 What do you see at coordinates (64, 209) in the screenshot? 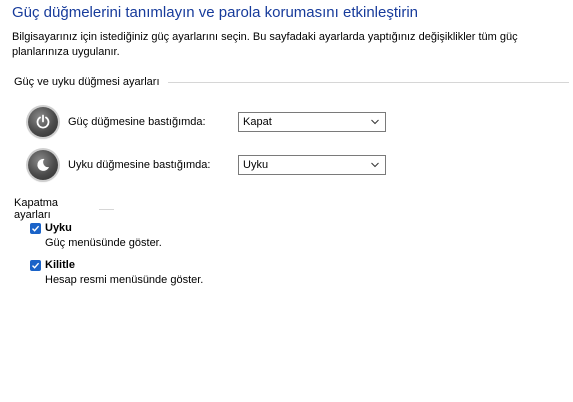
I see `shutdown-group-header: Kapatma ayarları` at bounding box center [64, 209].